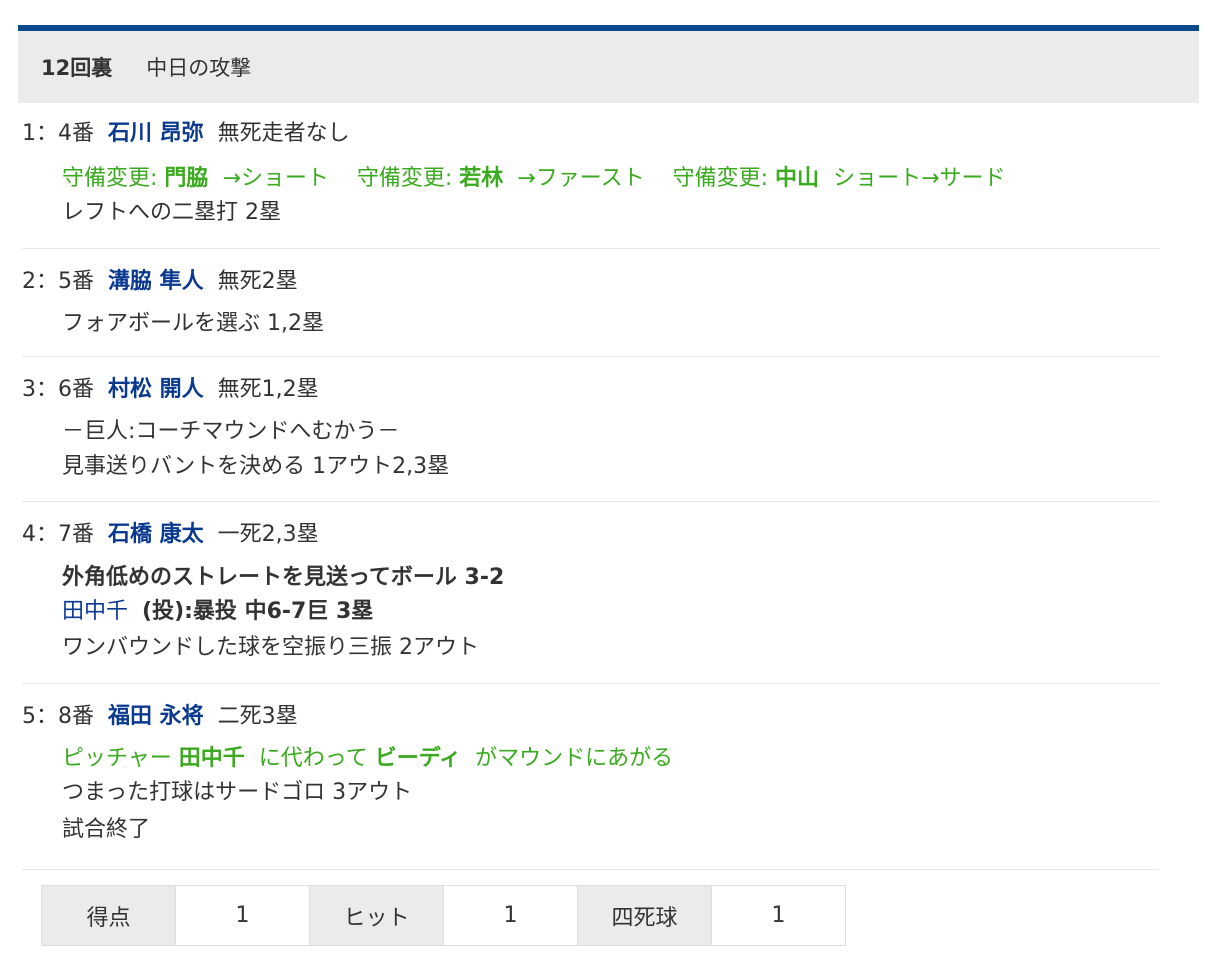 This screenshot has width=1213, height=960. Describe the element at coordinates (270, 647) in the screenshot. I see `result-text: ワンバウンドした球を空振り三振 2アウト` at that location.